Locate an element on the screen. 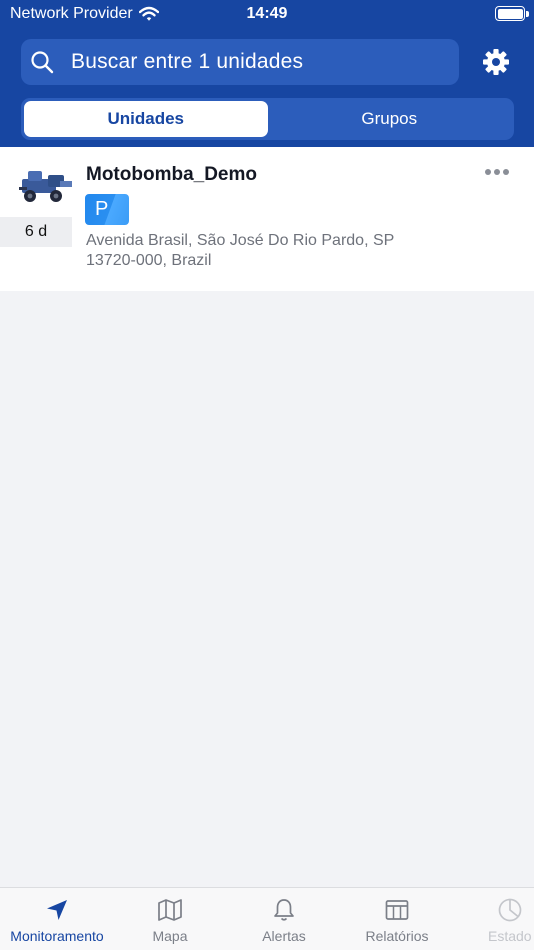 Image resolution: width=534 pixels, height=950 pixels. tab-estado: Estado is located at coordinates (510, 919).